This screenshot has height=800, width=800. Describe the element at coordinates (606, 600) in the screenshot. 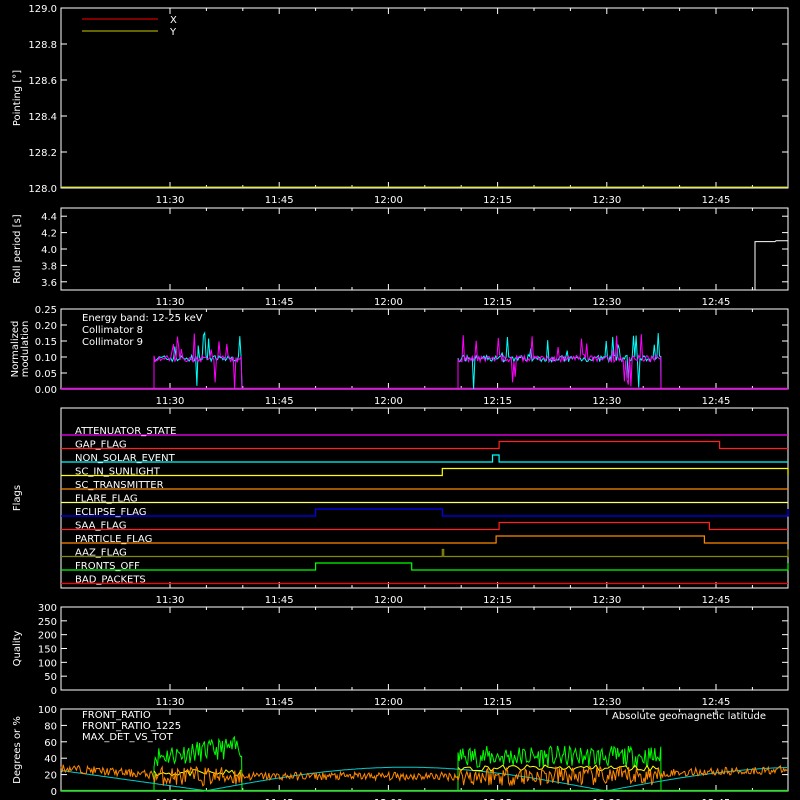

I see `flags-xtick-label: 12:30` at that location.